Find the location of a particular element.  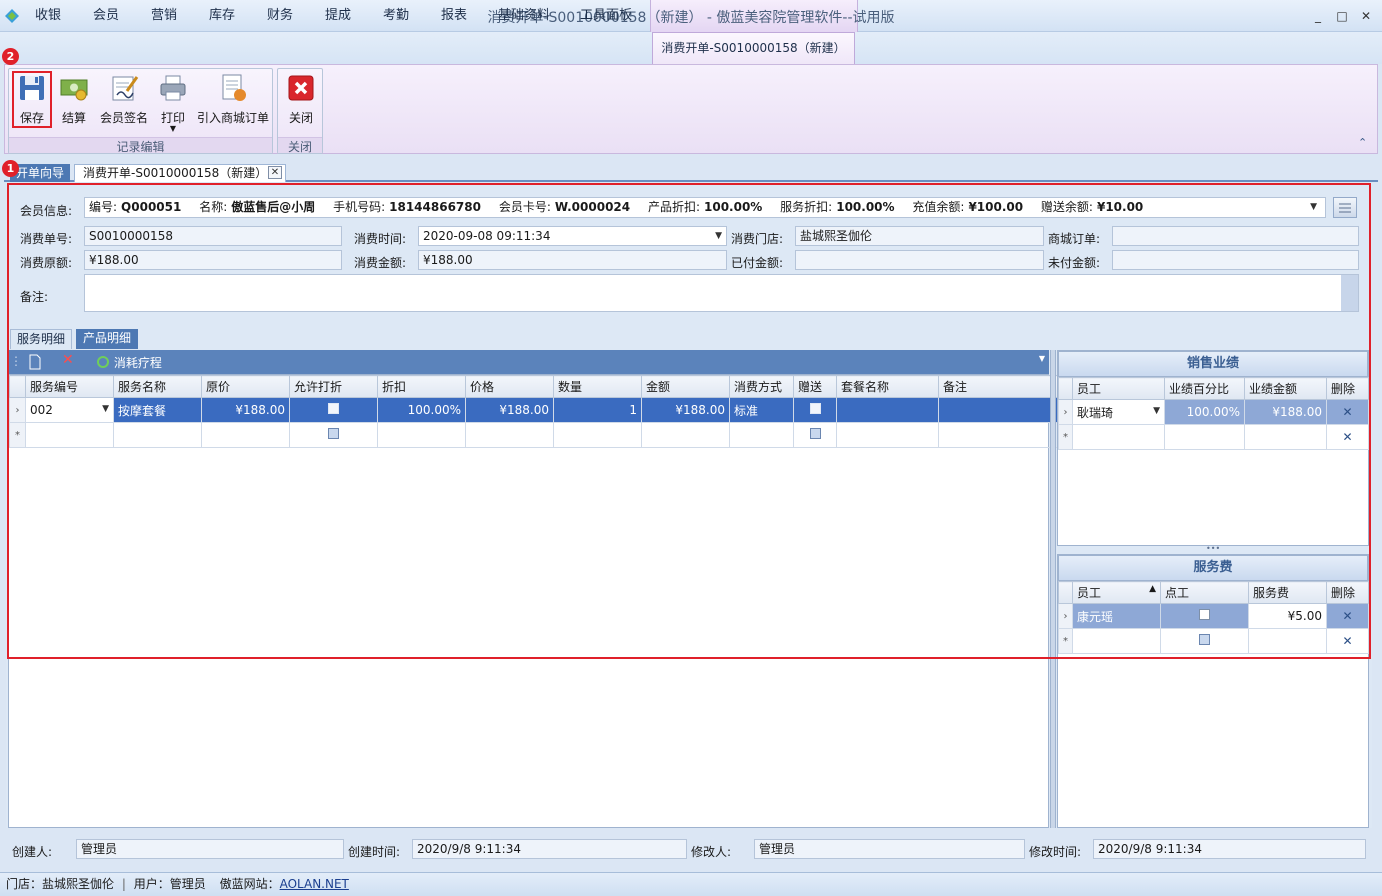

website-link: AOLAN.NET is located at coordinates (314, 884).